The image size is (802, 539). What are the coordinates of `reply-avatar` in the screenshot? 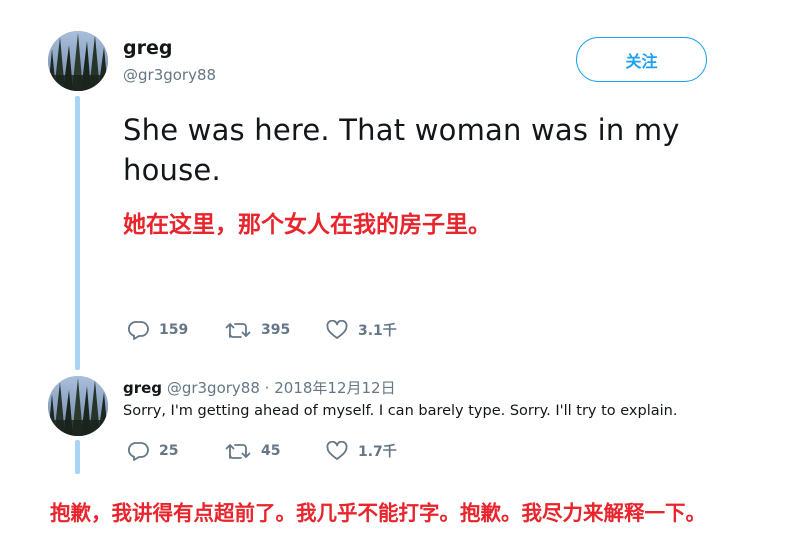 It's located at (78, 406).